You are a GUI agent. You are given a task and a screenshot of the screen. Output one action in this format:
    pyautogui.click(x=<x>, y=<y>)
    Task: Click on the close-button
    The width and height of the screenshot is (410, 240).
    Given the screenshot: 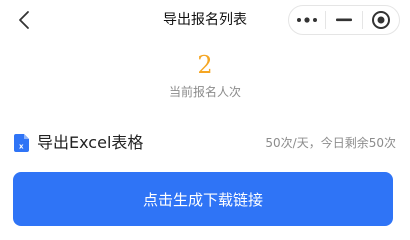 What is the action you would take?
    pyautogui.click(x=381, y=20)
    